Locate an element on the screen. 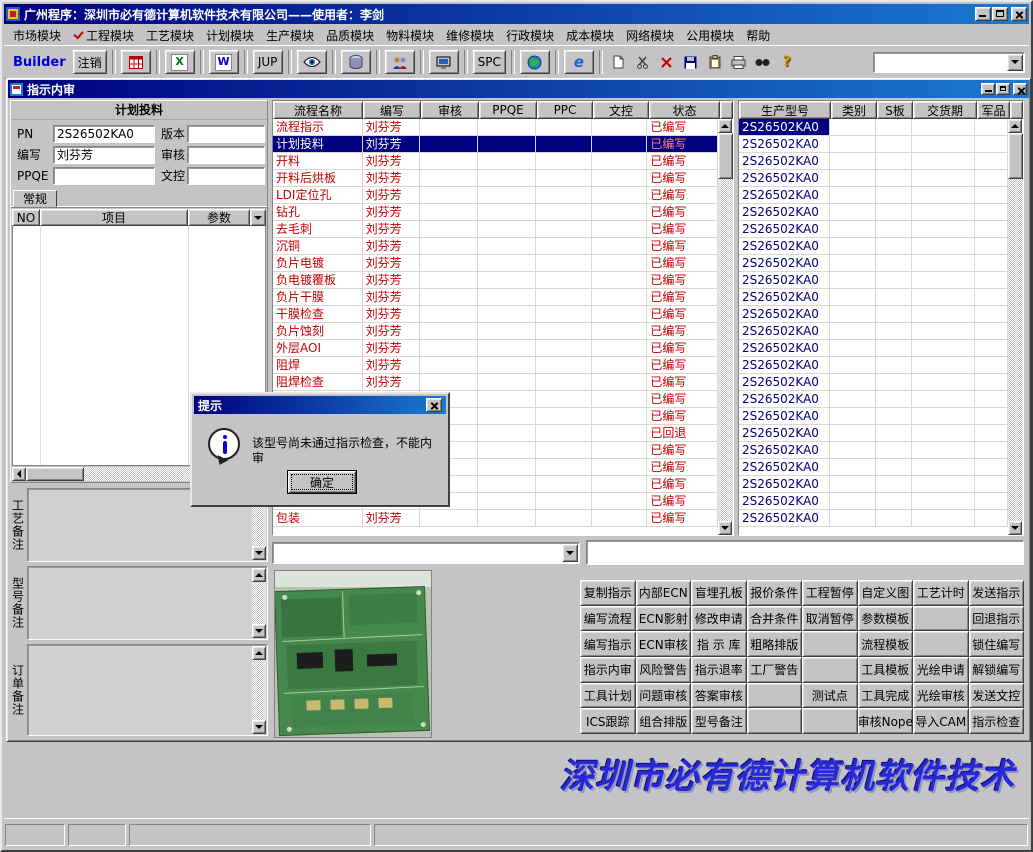  menu-item-4: 计划模块 is located at coordinates (230, 35).